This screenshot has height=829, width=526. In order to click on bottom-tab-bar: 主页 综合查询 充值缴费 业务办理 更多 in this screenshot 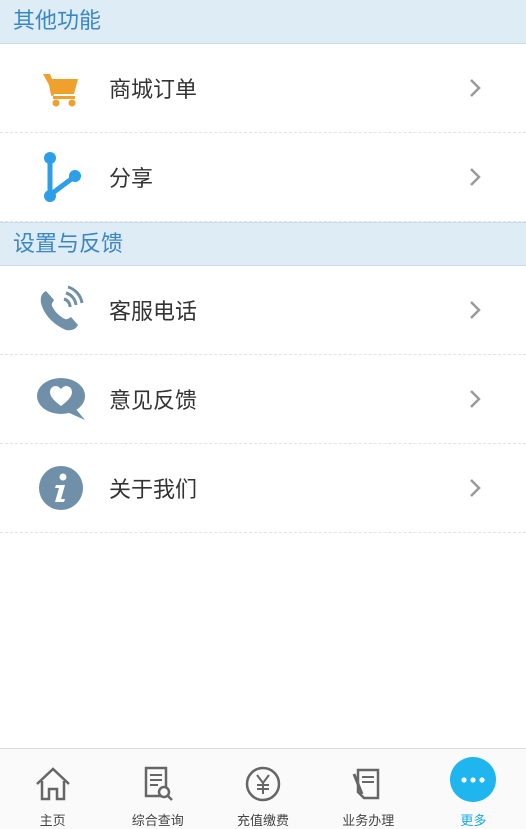, I will do `click(263, 788)`.